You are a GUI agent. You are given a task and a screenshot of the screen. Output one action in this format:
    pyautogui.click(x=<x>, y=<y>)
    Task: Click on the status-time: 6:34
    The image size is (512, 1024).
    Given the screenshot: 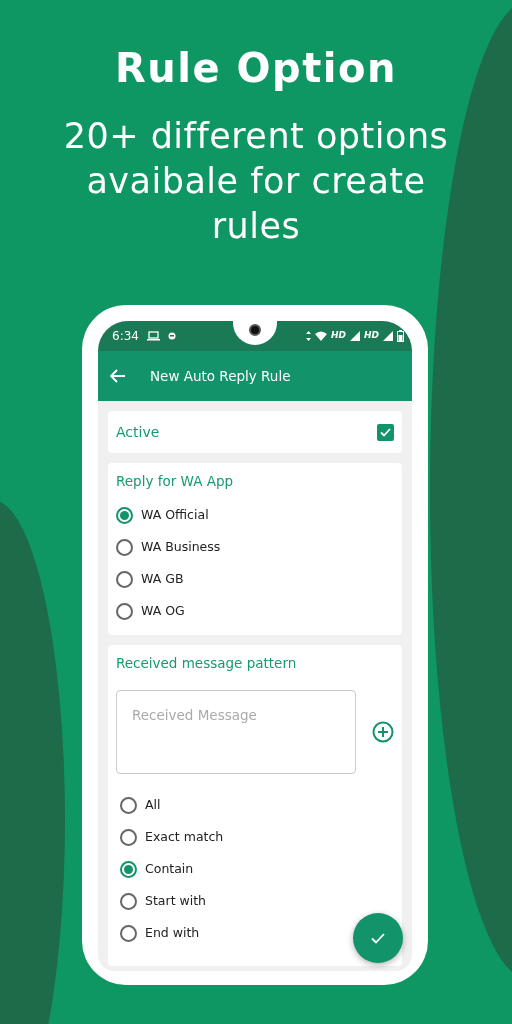 What is the action you would take?
    pyautogui.click(x=125, y=336)
    